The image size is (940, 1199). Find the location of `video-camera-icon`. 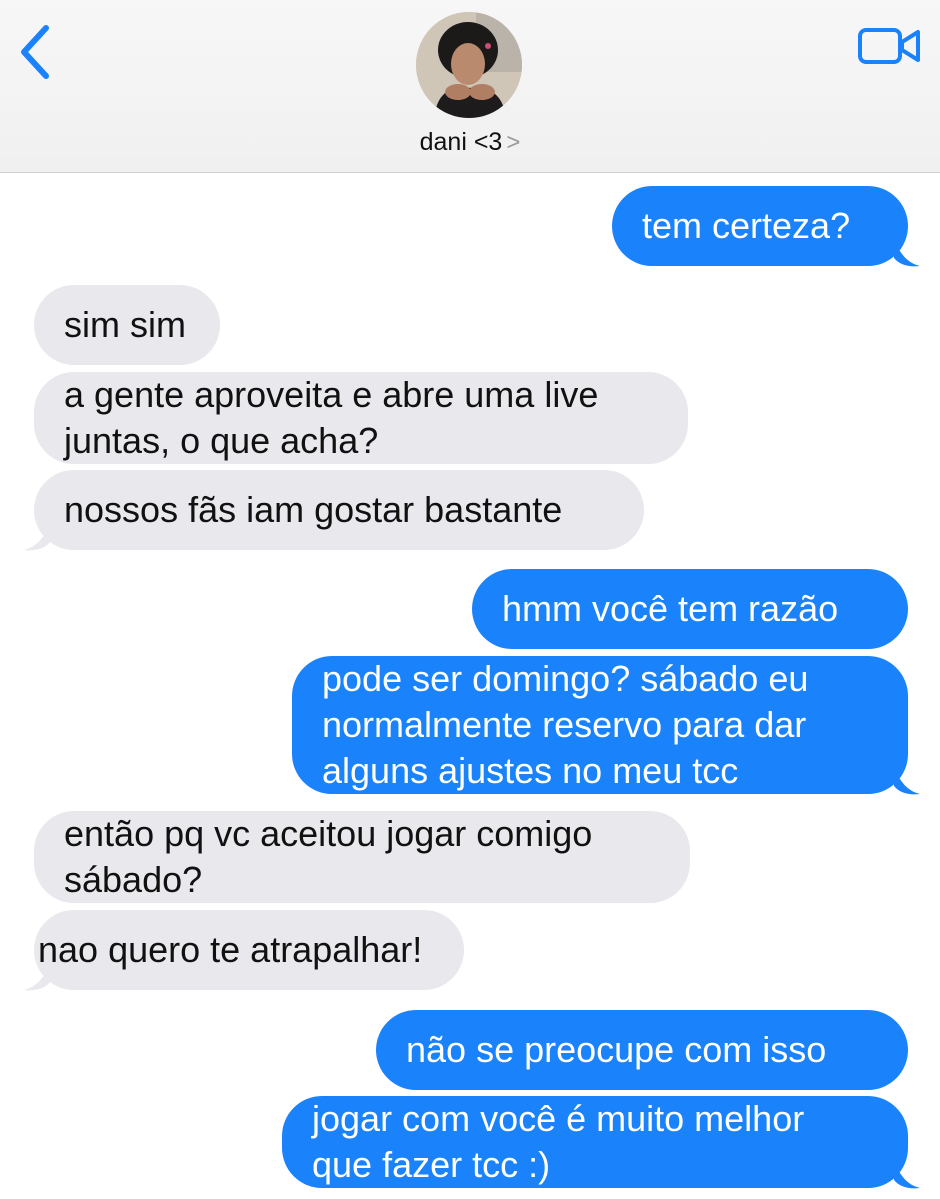

video-camera-icon is located at coordinates (889, 46).